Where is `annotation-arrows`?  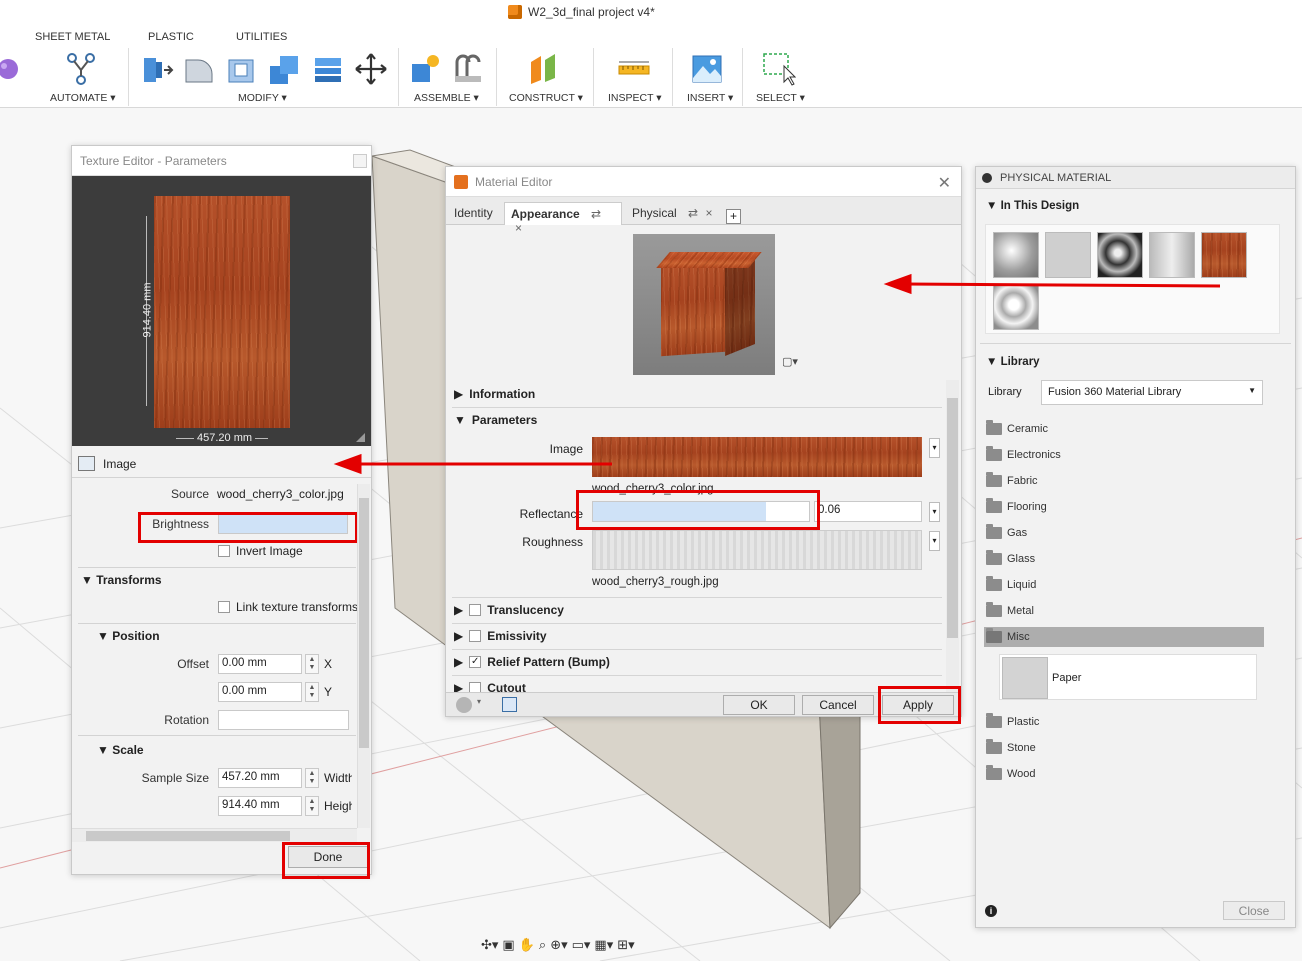 annotation-arrows is located at coordinates (777, 374).